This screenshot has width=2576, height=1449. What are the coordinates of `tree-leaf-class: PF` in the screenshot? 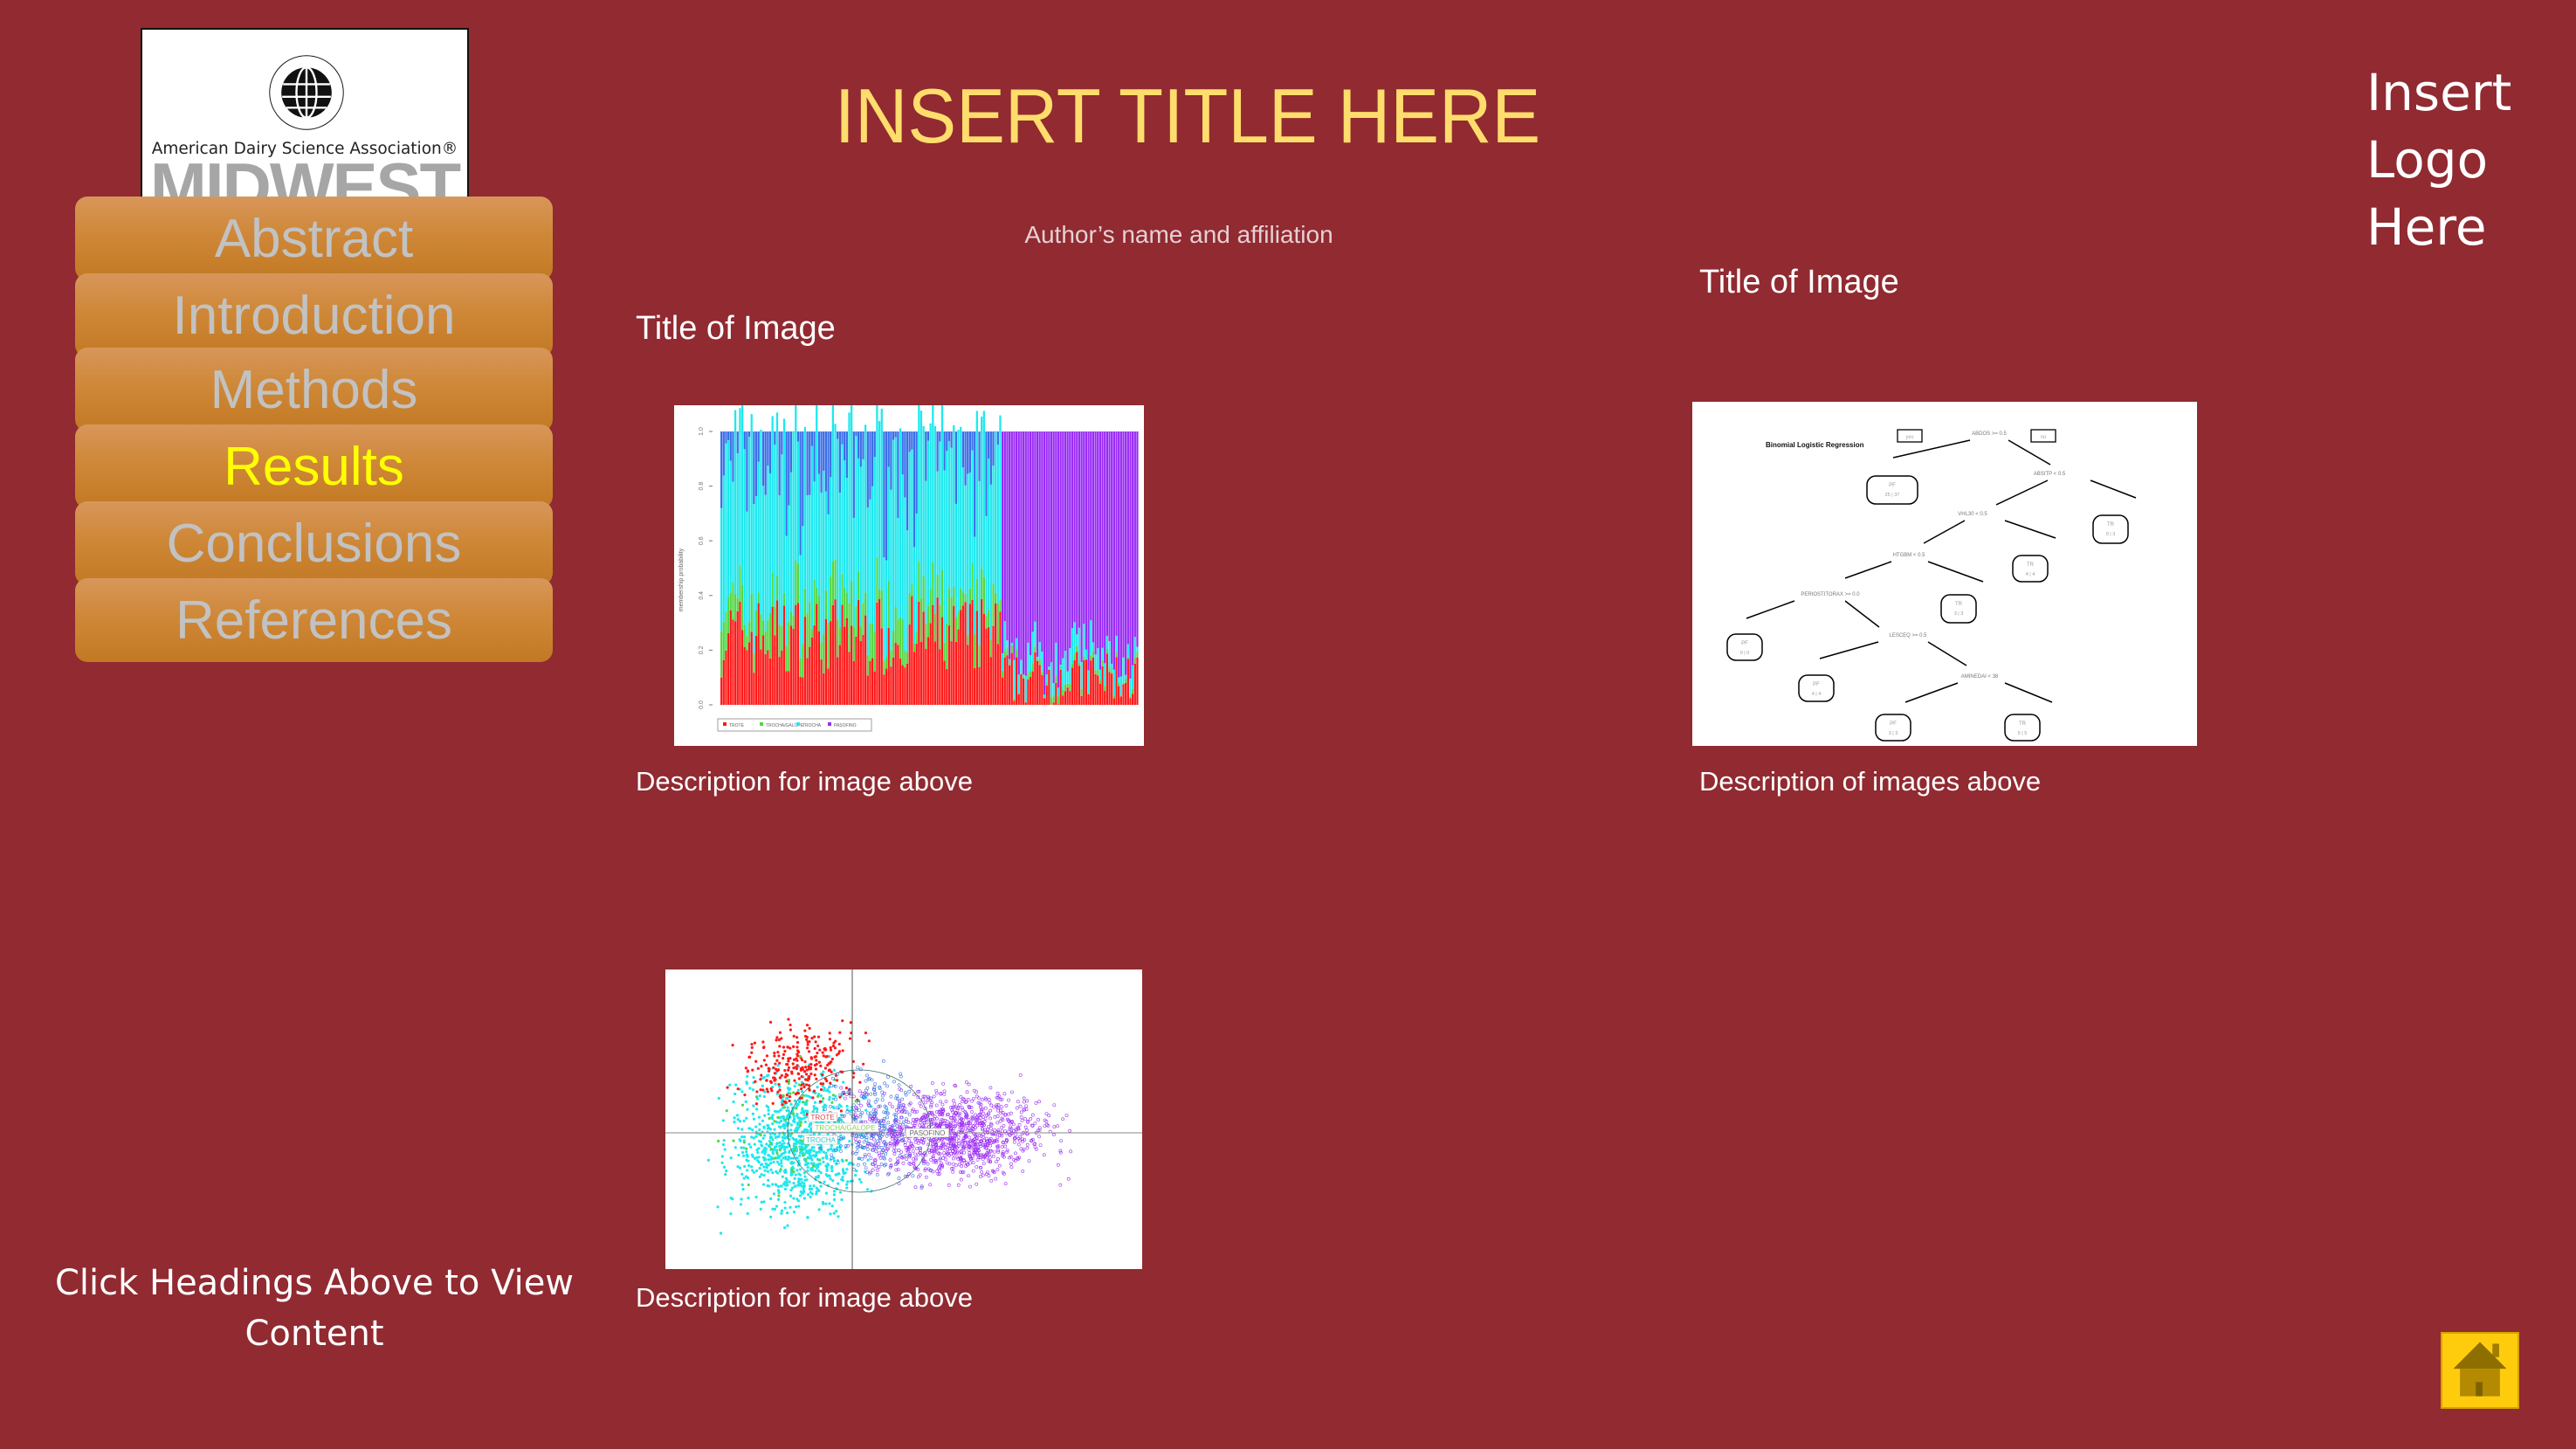 It's located at (1892, 485).